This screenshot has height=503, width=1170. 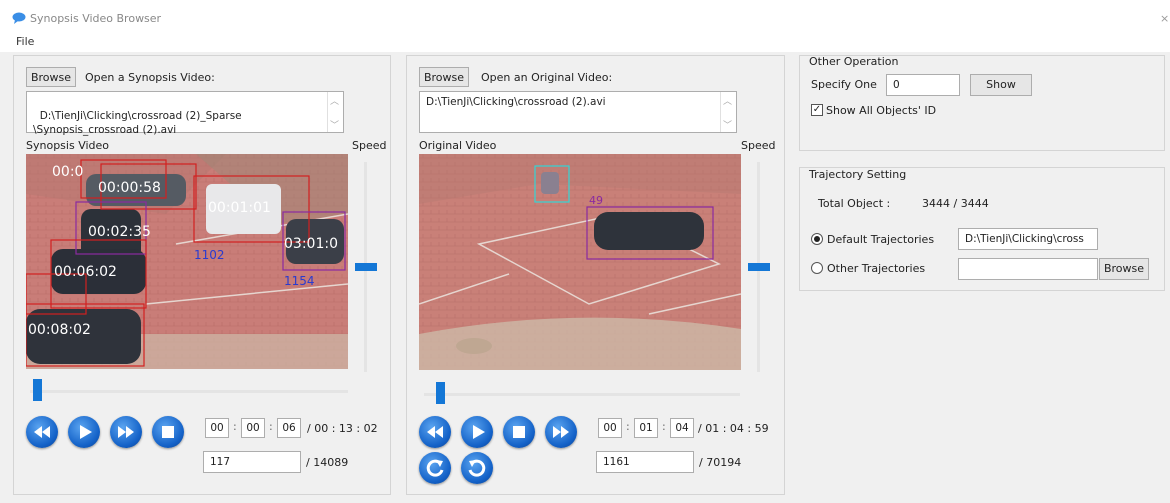 I want to click on synopsis-path-scrollbar: ︿ ﹀, so click(x=335, y=112).